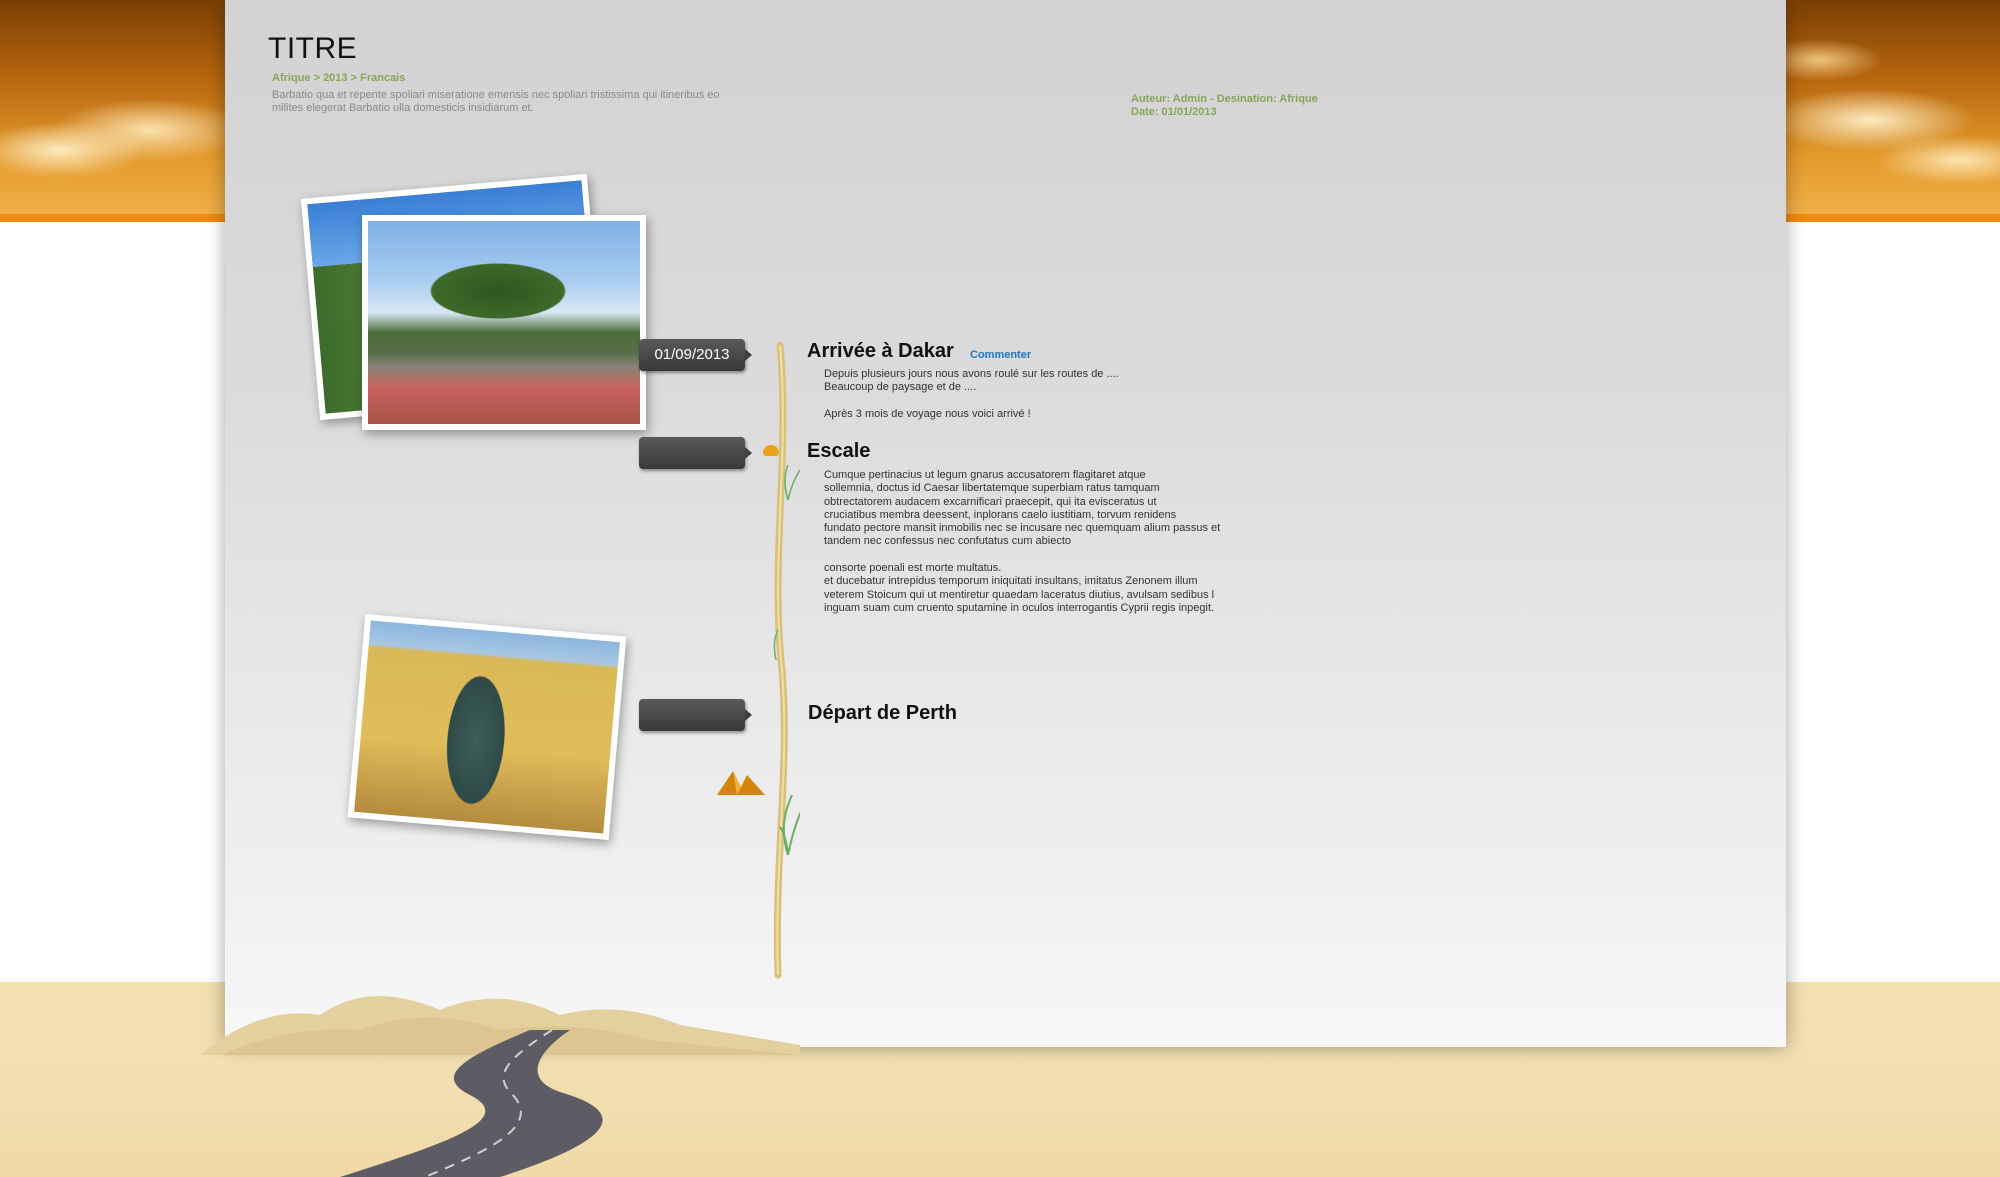 The width and height of the screenshot is (2000, 1177). Describe the element at coordinates (838, 451) in the screenshot. I see `entry-title-escale: Escale` at that location.